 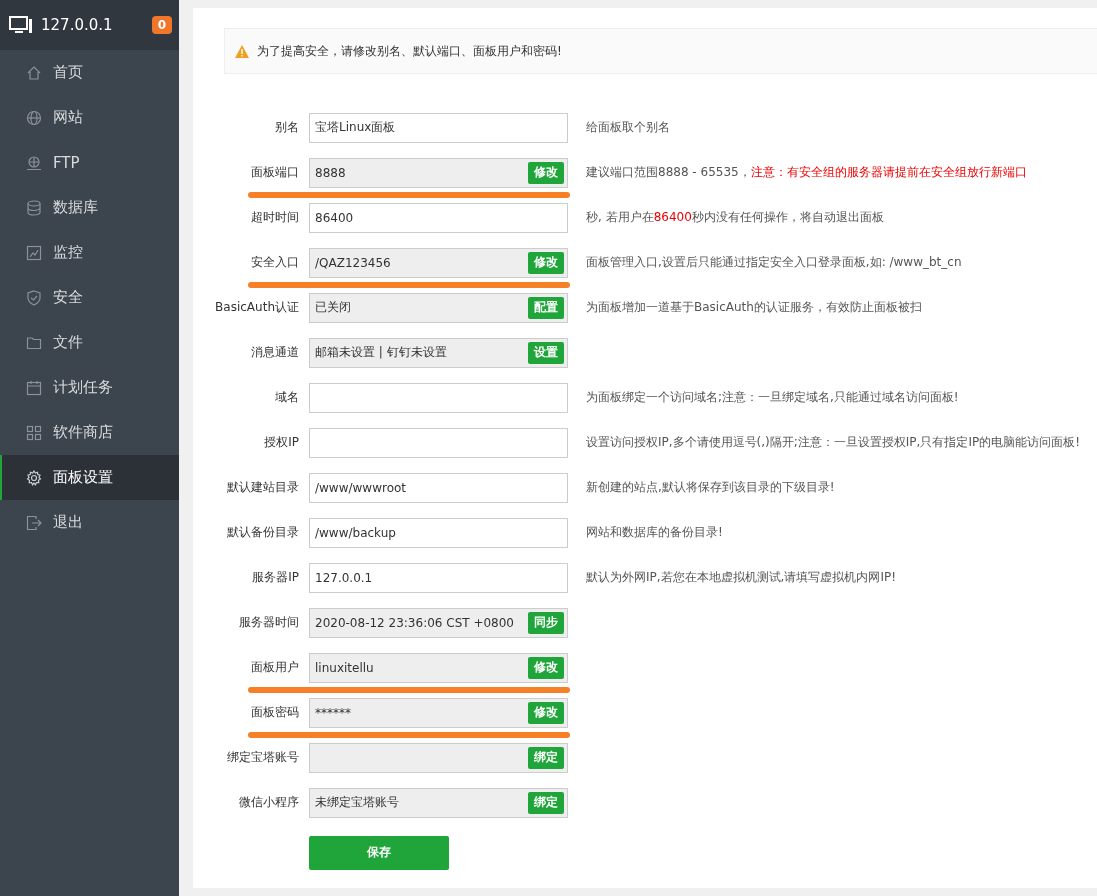 I want to click on field-label: 消息通道, so click(x=274, y=352).